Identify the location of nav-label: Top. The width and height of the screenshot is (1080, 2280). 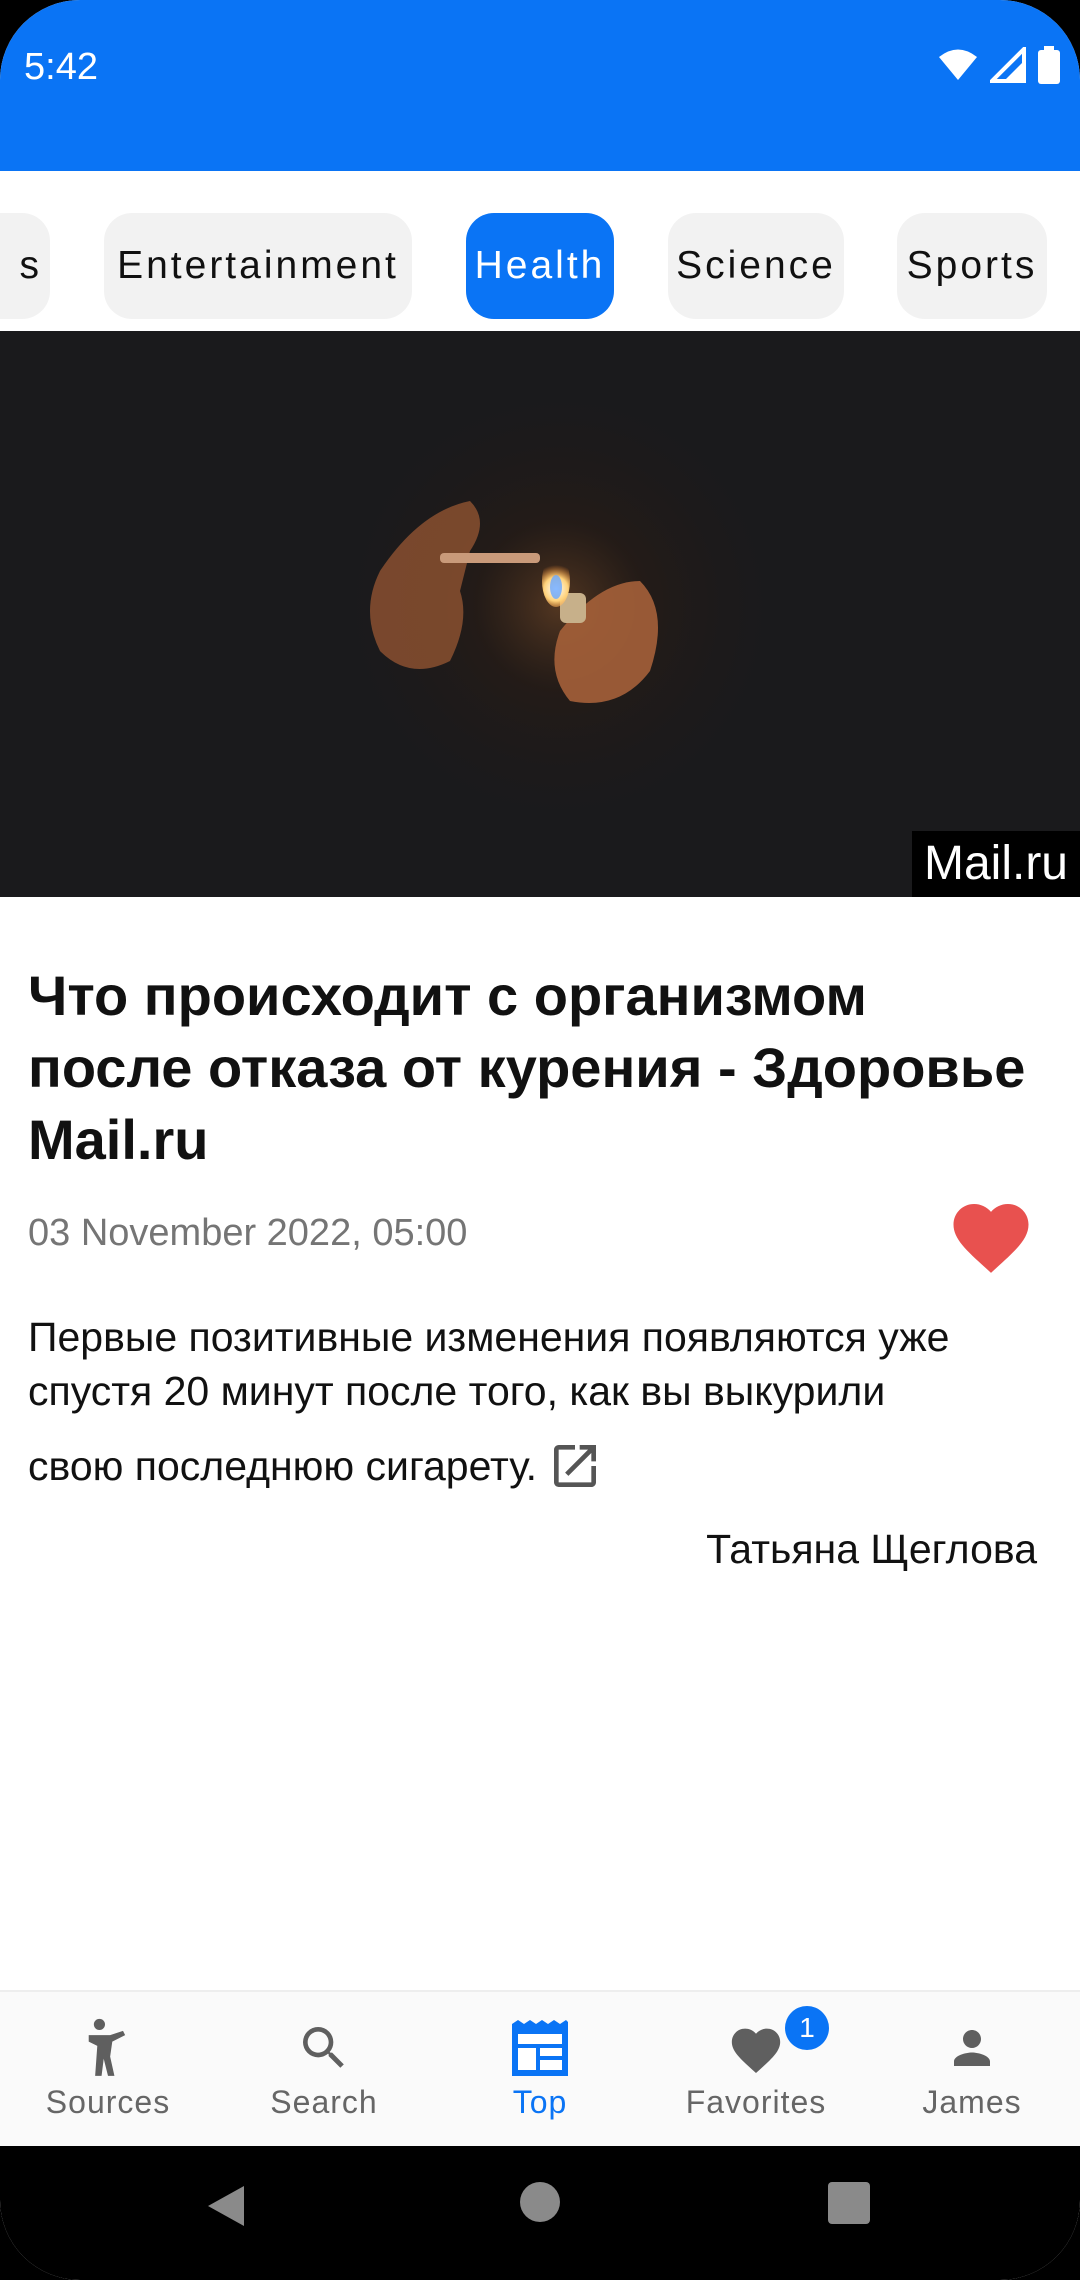
(540, 2102).